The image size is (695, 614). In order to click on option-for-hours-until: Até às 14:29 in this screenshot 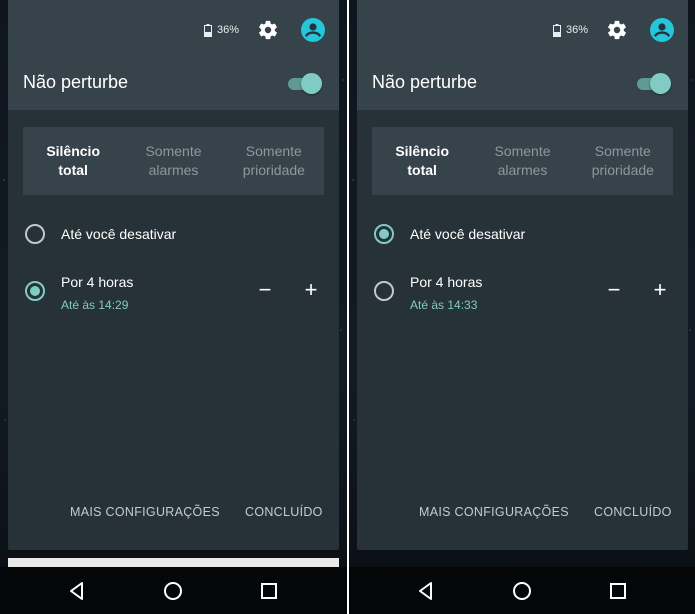, I will do `click(95, 305)`.